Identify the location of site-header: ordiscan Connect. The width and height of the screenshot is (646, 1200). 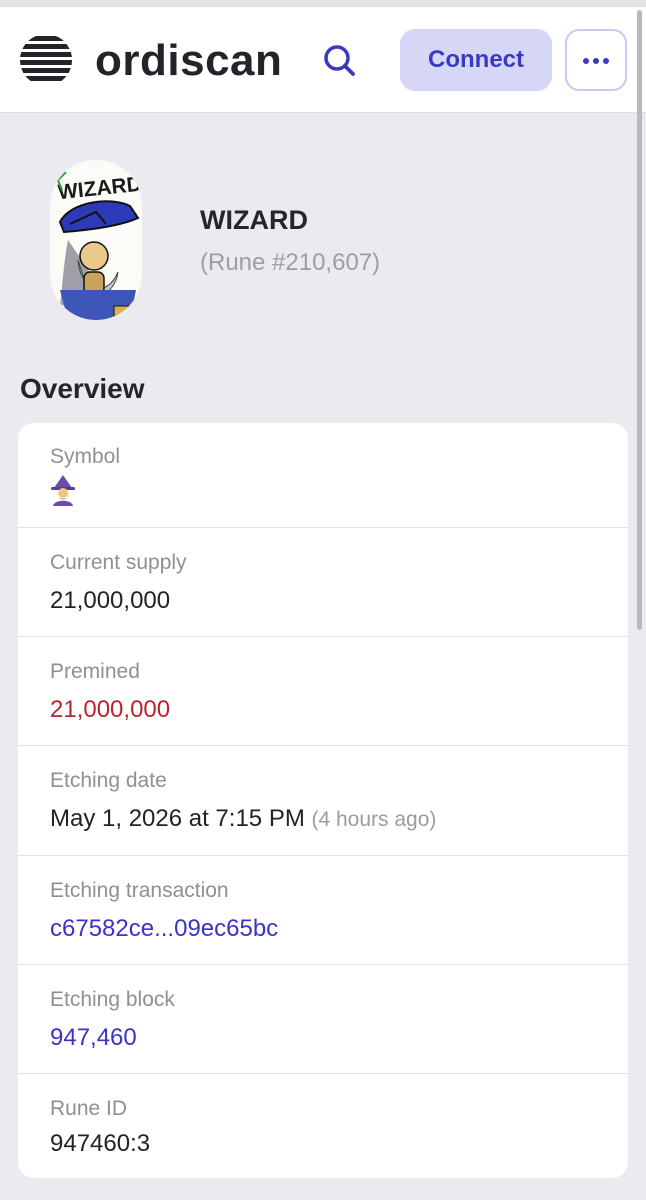
(323, 60).